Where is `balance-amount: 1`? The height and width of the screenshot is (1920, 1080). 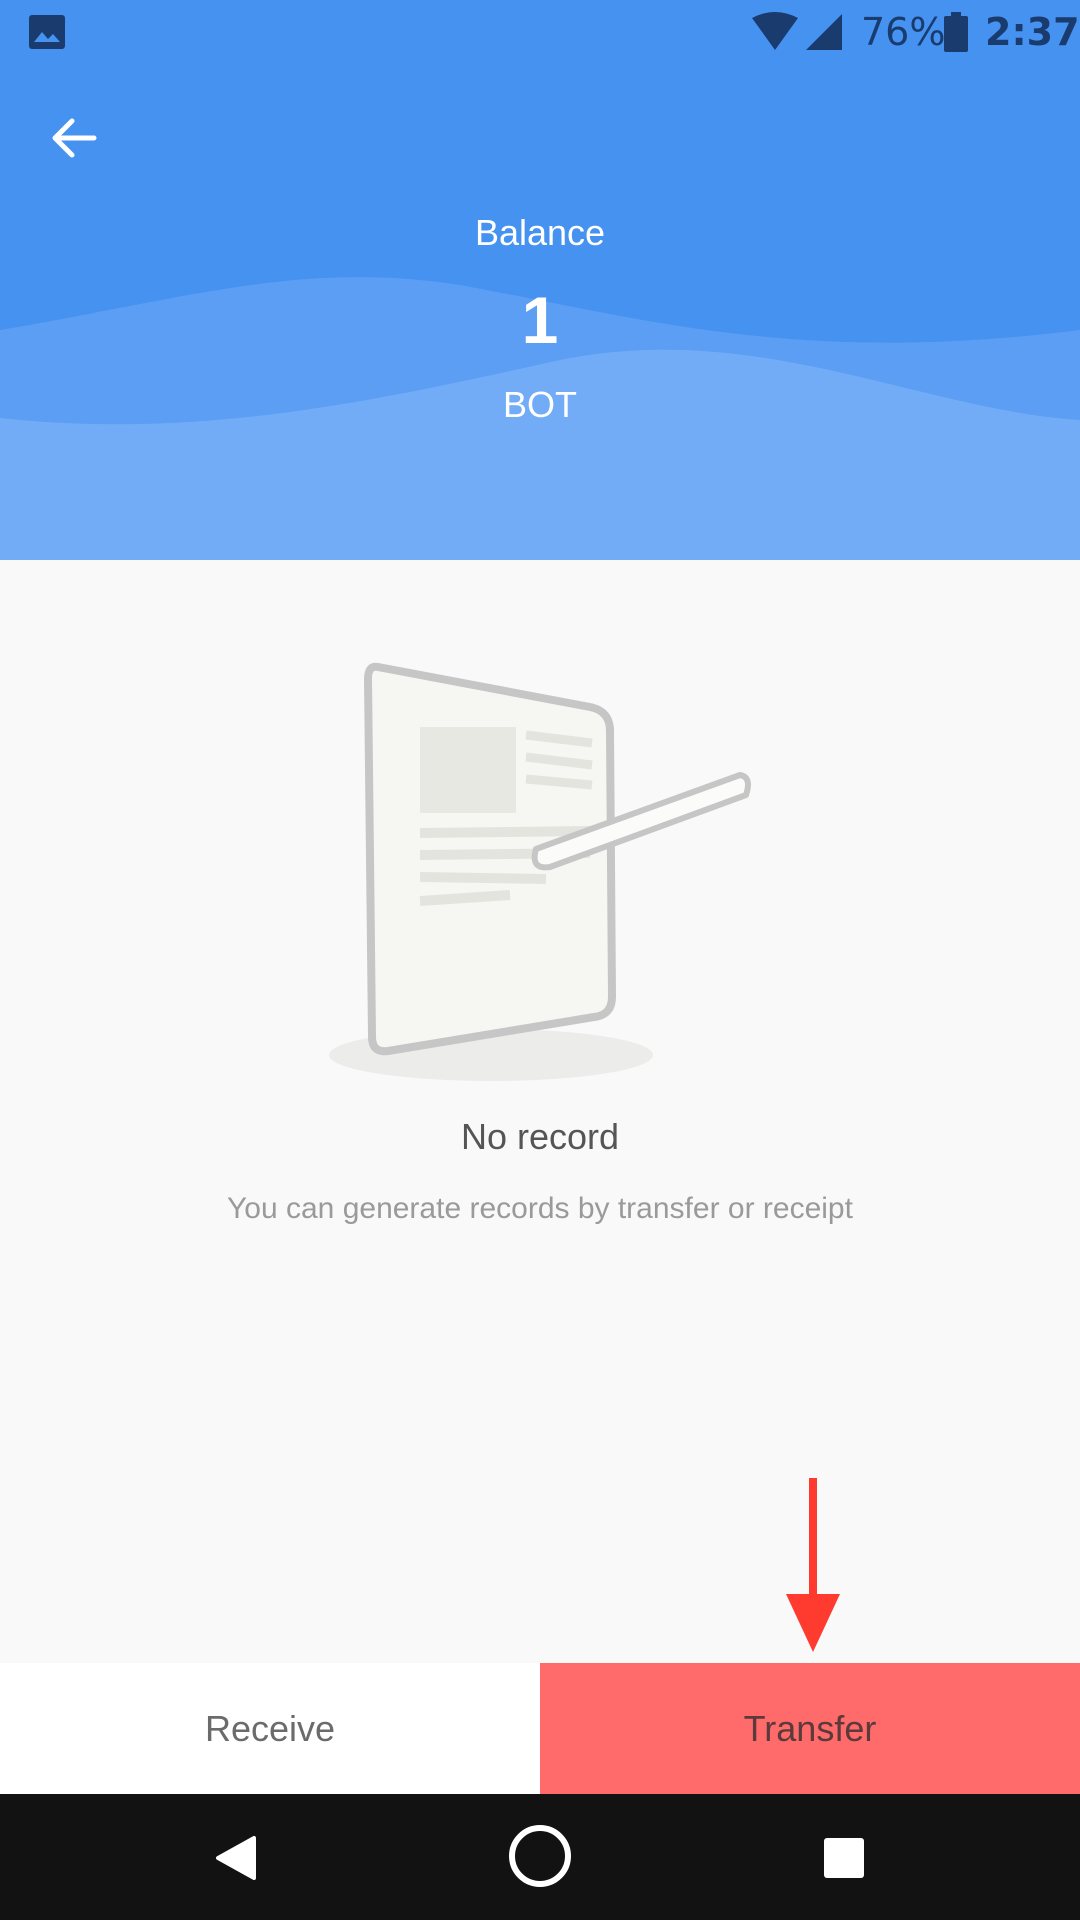
balance-amount: 1 is located at coordinates (540, 320).